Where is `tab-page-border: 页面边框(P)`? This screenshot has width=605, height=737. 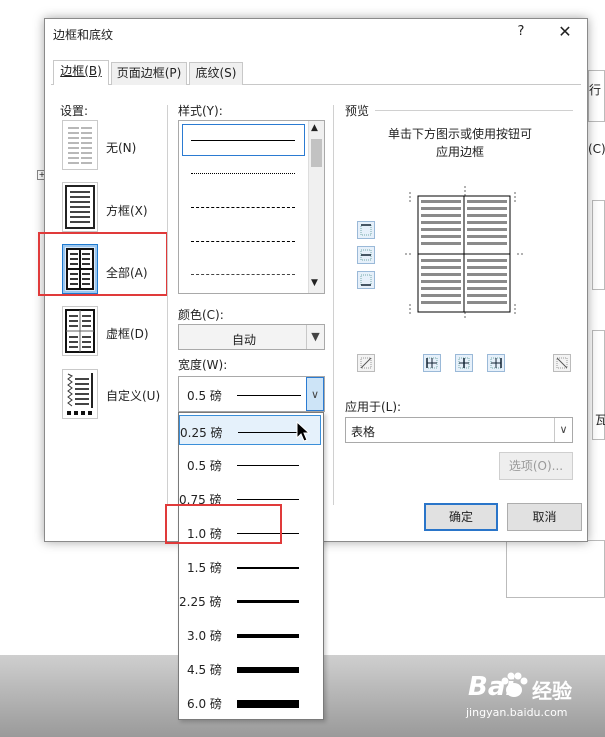
tab-page-border: 页面边框(P) is located at coordinates (149, 73).